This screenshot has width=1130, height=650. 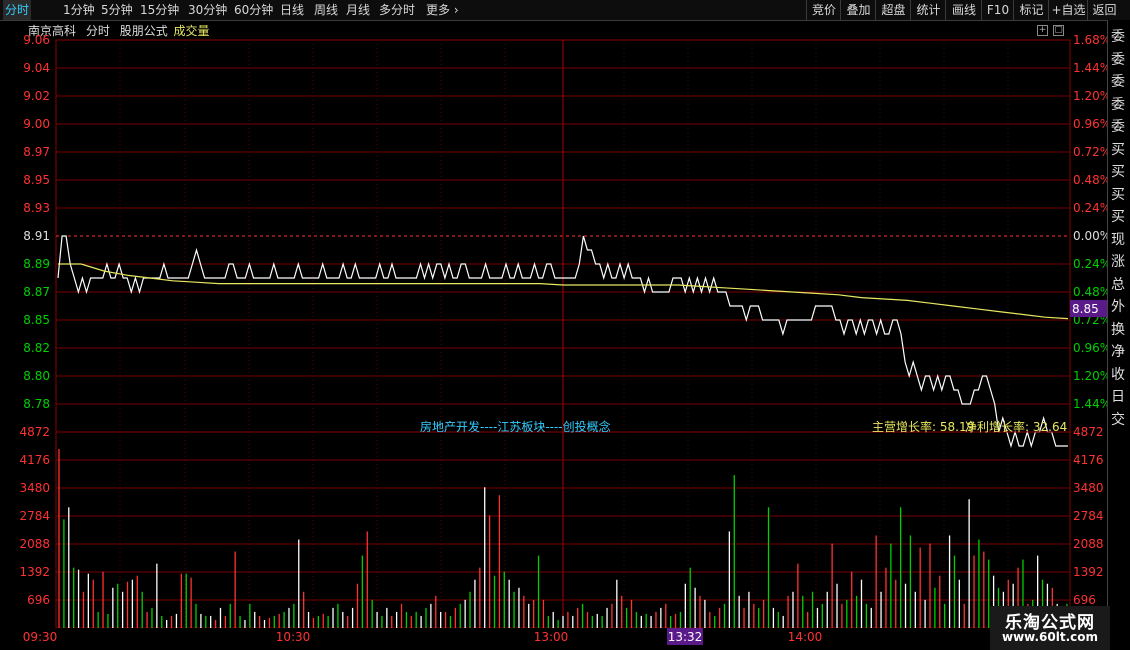 I want to click on side-label-6: 买, so click(x=1118, y=172).